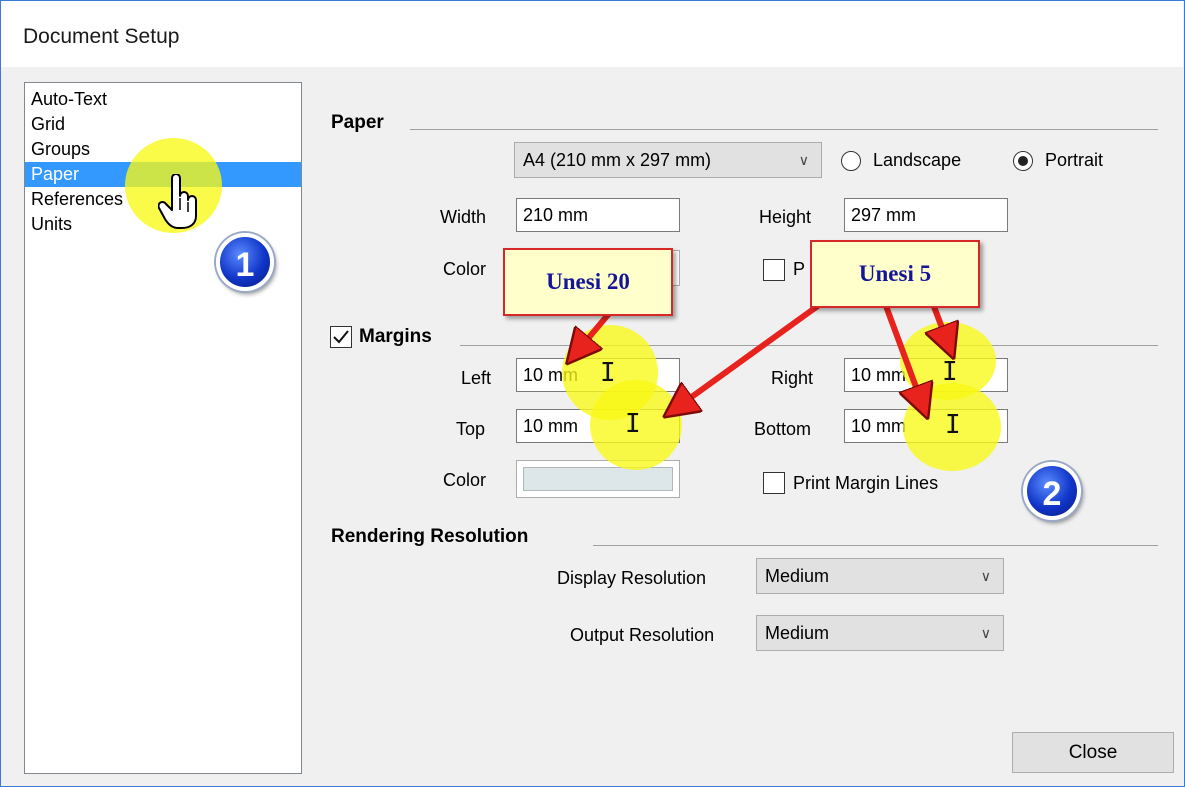 The width and height of the screenshot is (1185, 787). I want to click on step-badge-2: 2, so click(1052, 491).